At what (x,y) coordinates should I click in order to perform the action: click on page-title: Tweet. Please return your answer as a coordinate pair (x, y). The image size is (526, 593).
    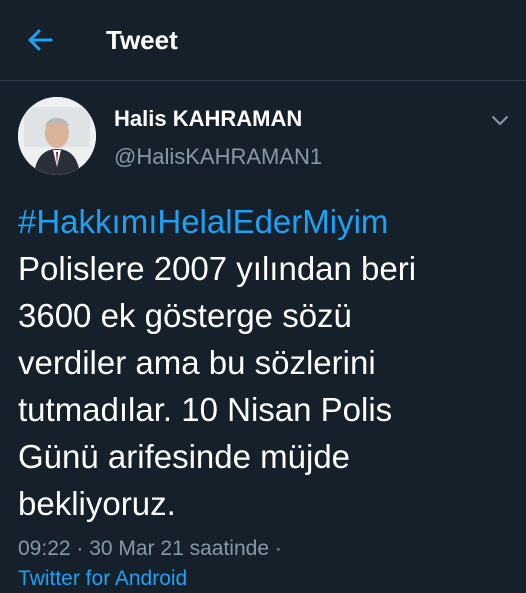
    Looking at the image, I should click on (142, 40).